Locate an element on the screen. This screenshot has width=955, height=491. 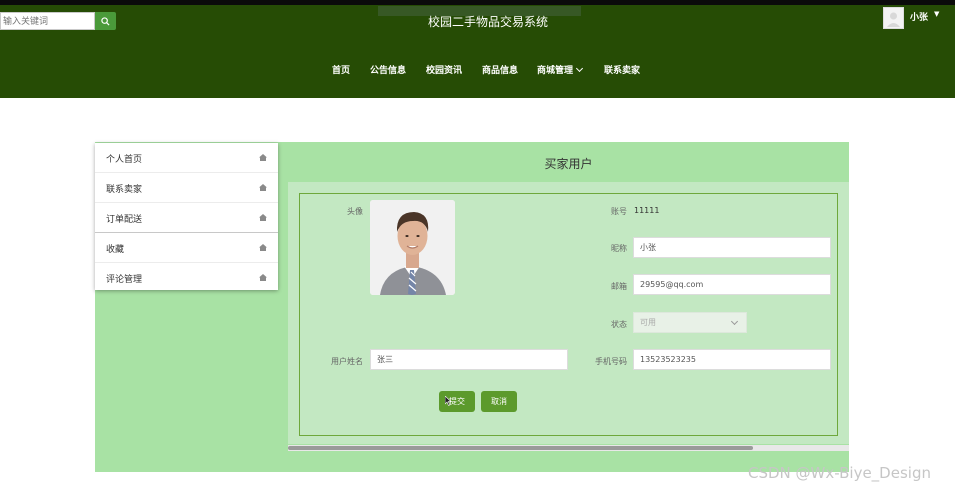
status-select: 可用 is located at coordinates (690, 322).